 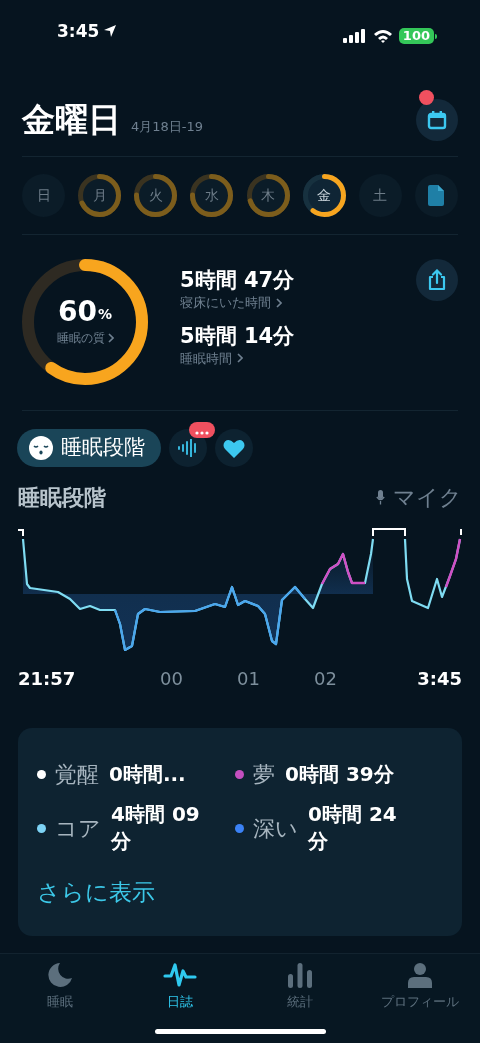 I want to click on stage-label: 覚醒, so click(x=77, y=775).